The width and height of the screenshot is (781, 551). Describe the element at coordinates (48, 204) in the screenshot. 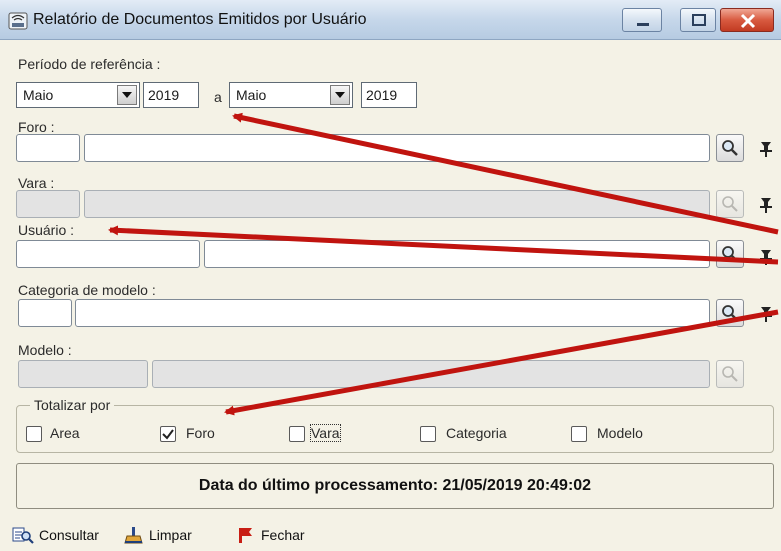

I see `vara-code-input` at that location.